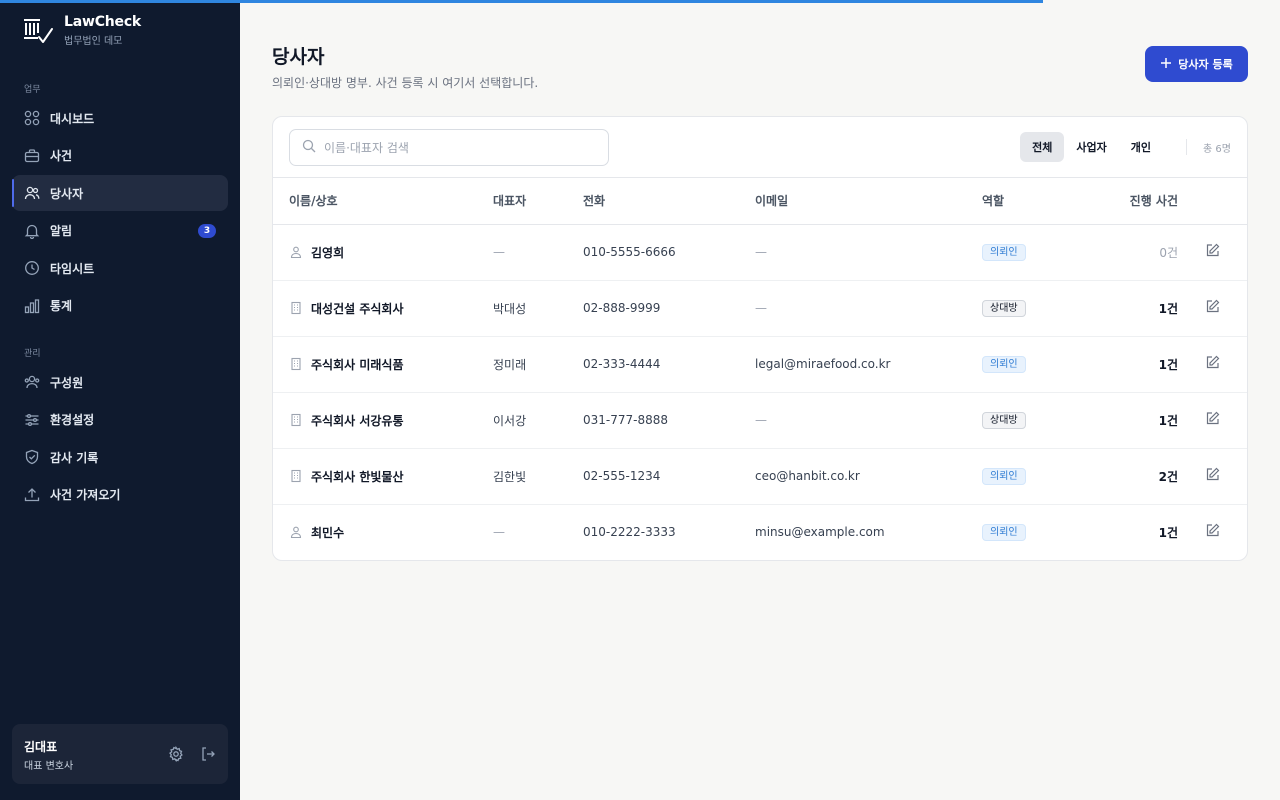  Describe the element at coordinates (120, 754) in the screenshot. I see `user-card: 김대표 대표 변호사` at that location.